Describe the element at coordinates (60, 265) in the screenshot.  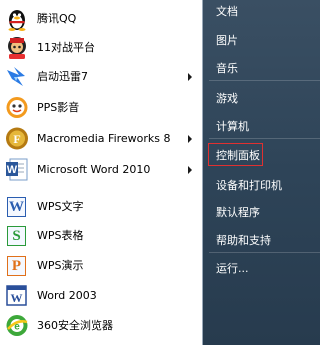
I see `program-label: WPS演示` at that location.